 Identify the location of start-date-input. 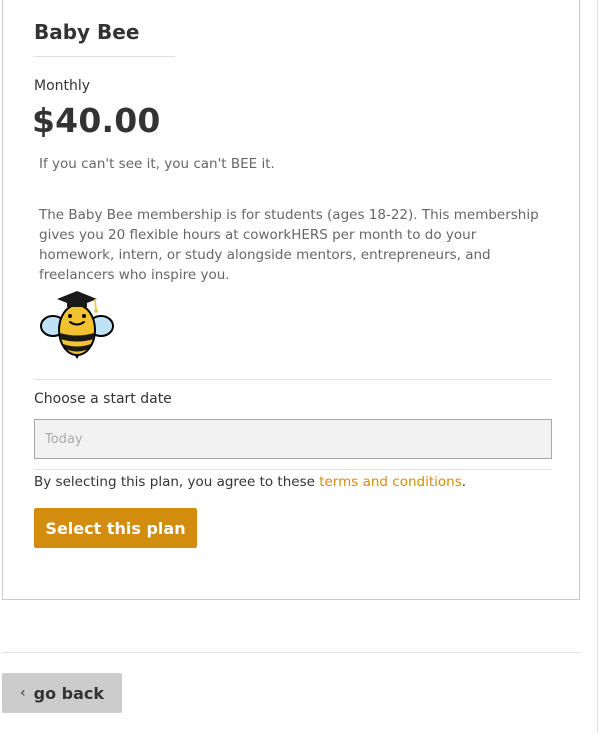
(293, 439).